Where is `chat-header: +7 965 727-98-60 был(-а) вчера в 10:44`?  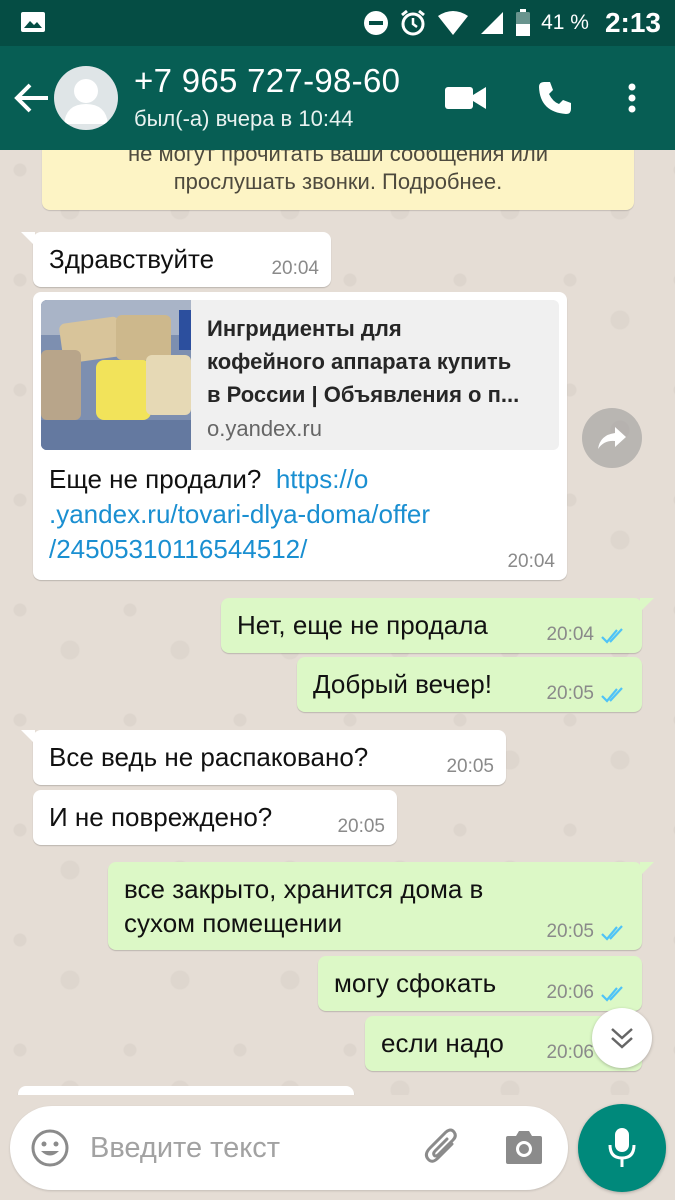
chat-header: +7 965 727-98-60 был(-а) вчера в 10:44 is located at coordinates (337, 98).